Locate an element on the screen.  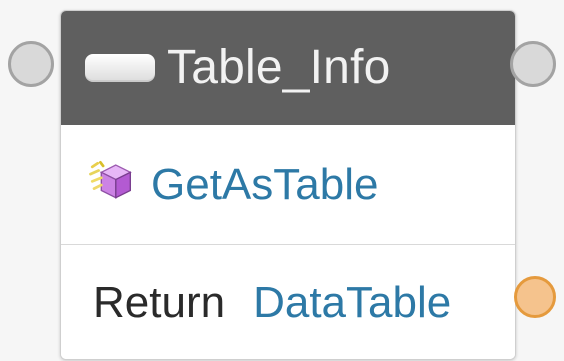
return-type: DataTable is located at coordinates (352, 302).